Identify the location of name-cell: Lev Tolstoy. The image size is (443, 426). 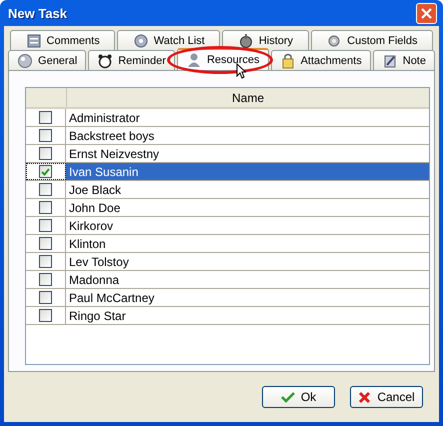
(247, 261).